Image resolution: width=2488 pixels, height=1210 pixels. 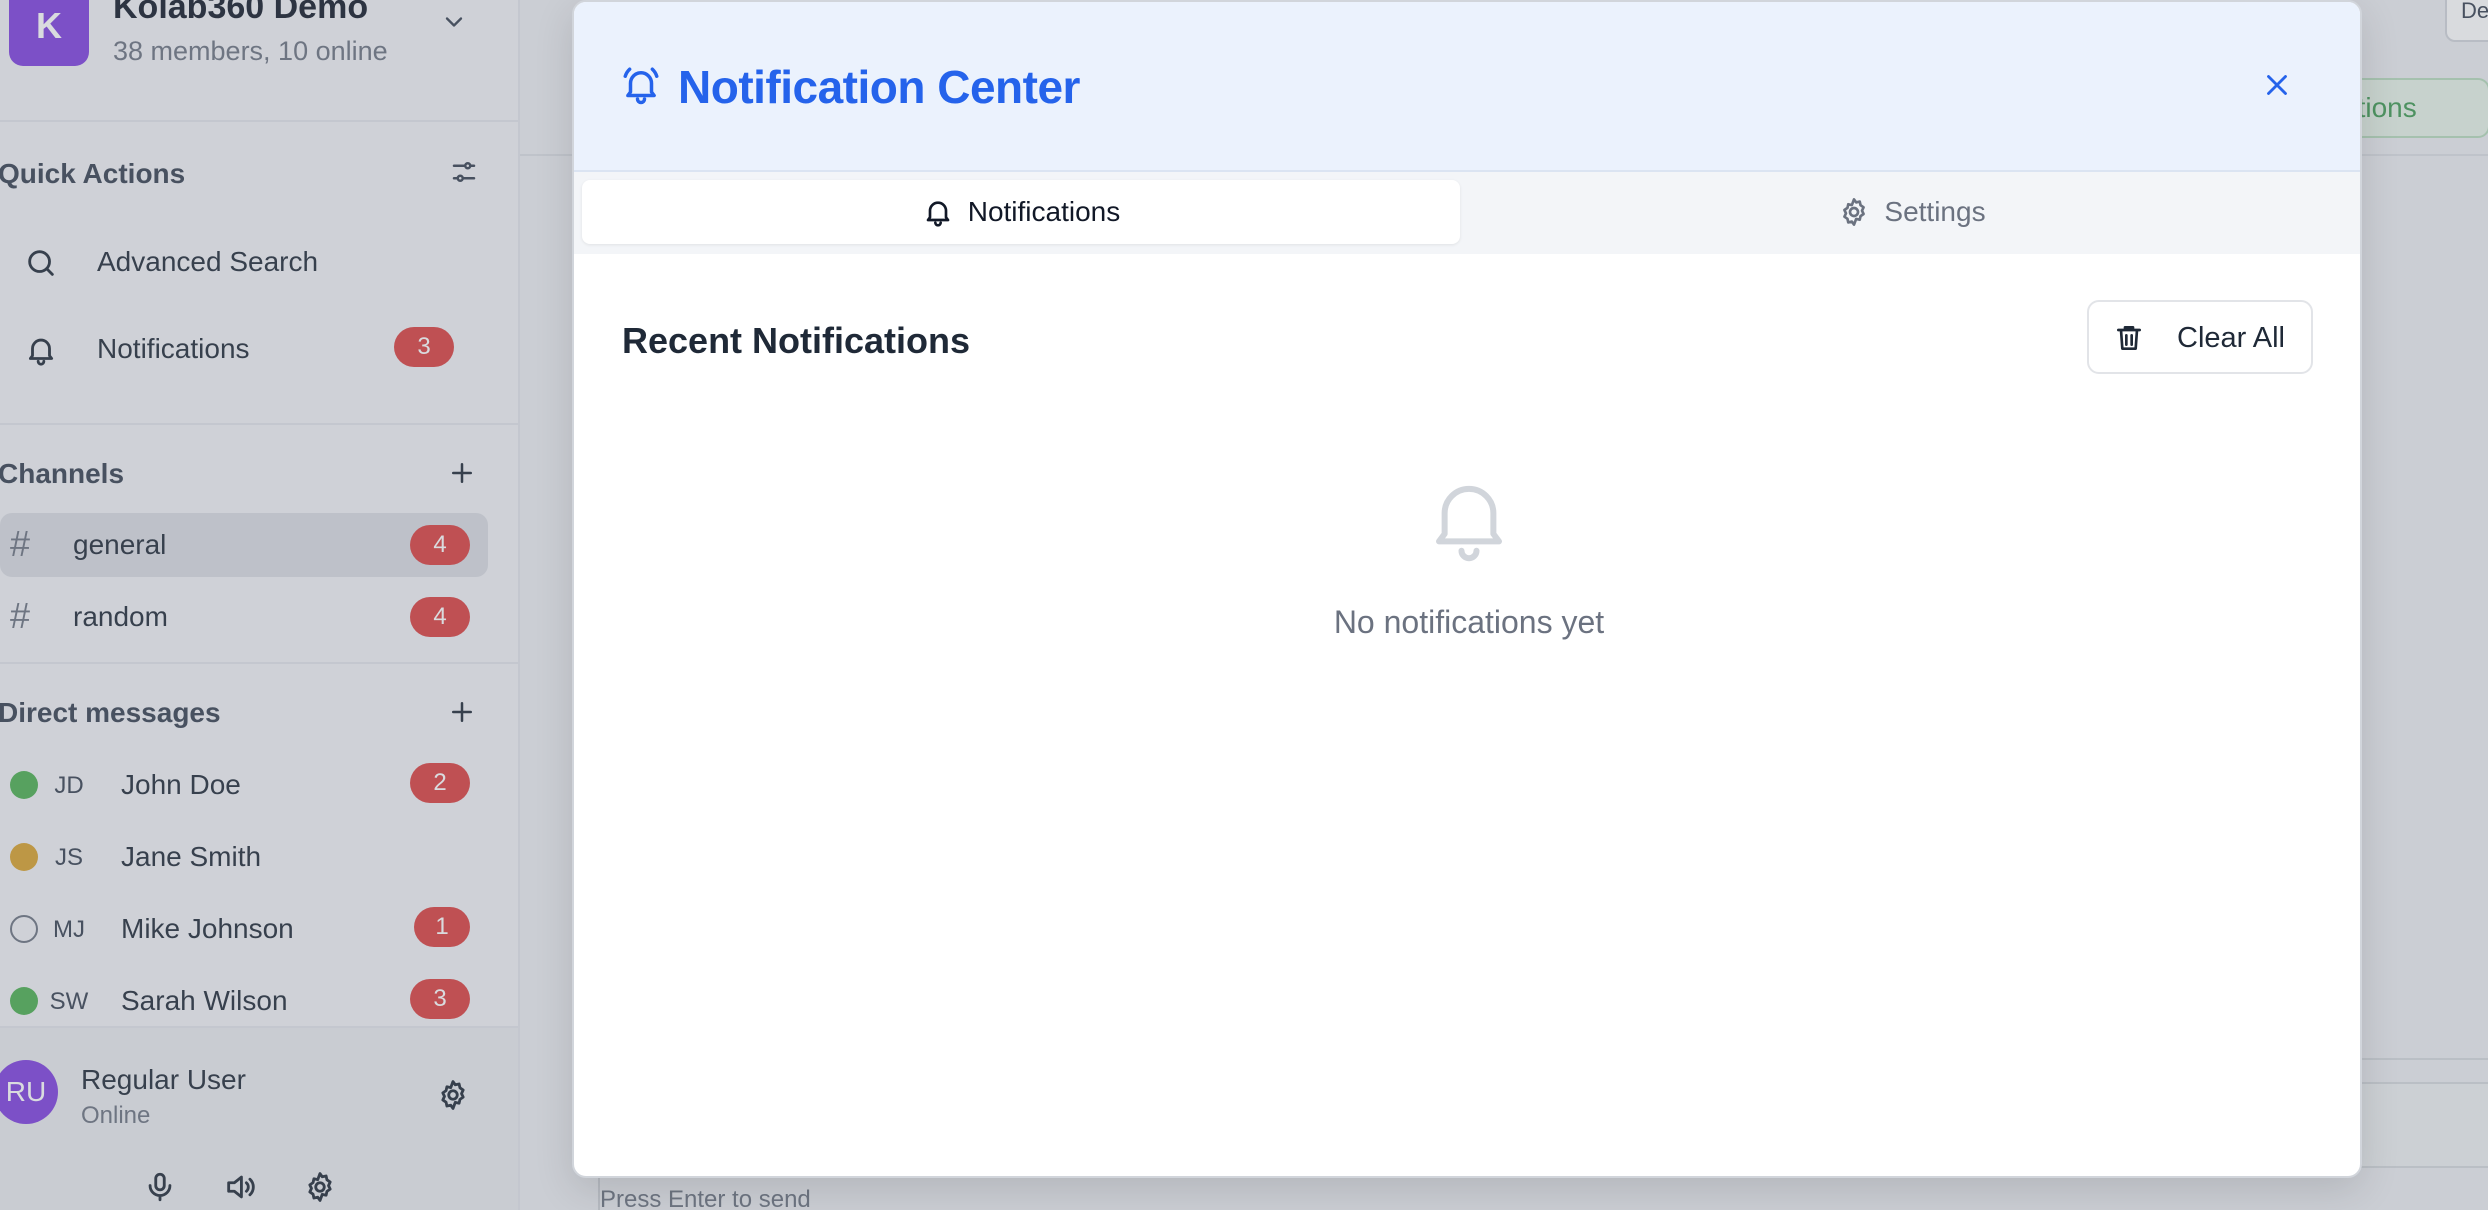 I want to click on close-icon, so click(x=2277, y=85).